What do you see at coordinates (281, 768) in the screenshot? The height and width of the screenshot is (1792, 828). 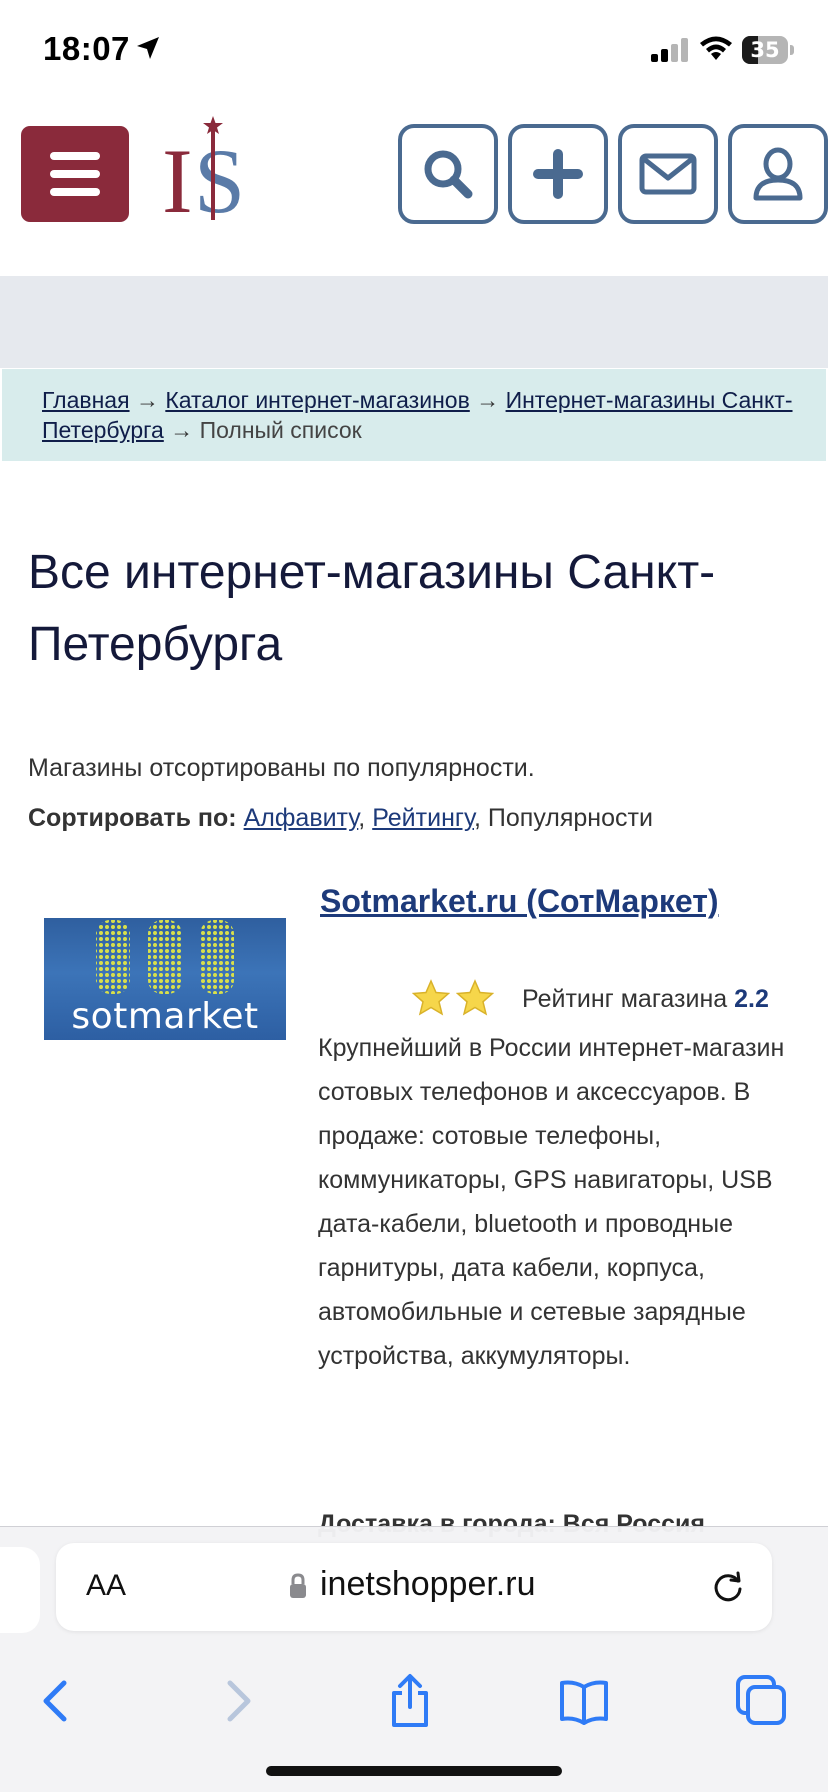 I see `sorted-note: Магазины отсортированы по популярности.` at bounding box center [281, 768].